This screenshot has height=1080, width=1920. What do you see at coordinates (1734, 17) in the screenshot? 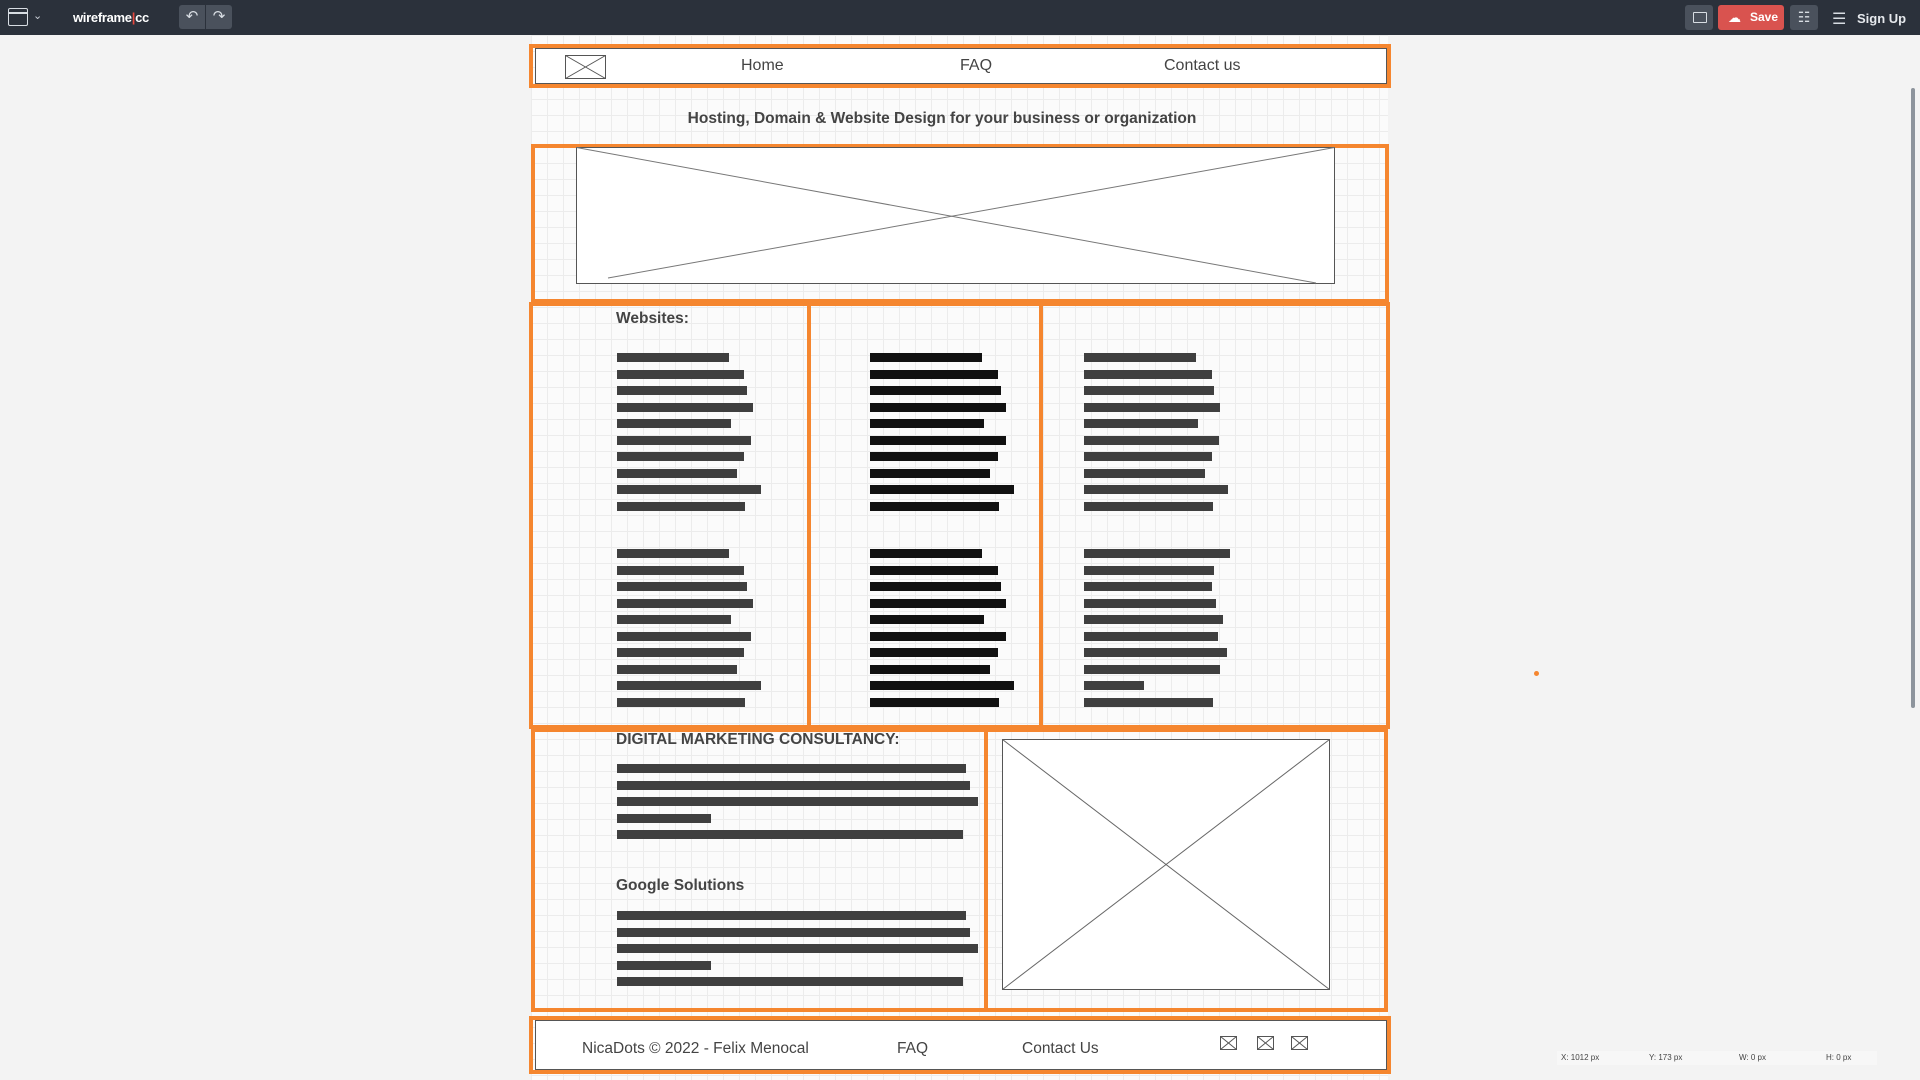
I see `cloud-upload-icon: ☁` at bounding box center [1734, 17].